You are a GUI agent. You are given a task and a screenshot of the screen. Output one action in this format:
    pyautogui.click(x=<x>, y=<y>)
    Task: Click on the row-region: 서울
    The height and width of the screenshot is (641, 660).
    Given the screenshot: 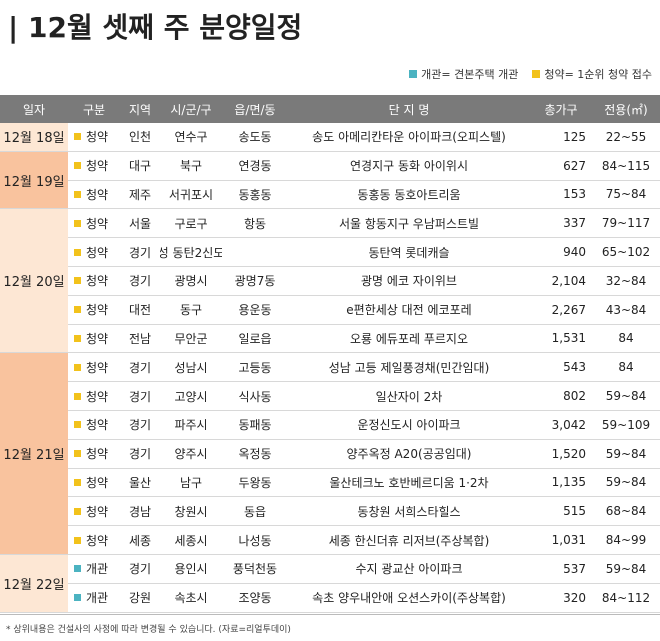 What is the action you would take?
    pyautogui.click(x=140, y=223)
    